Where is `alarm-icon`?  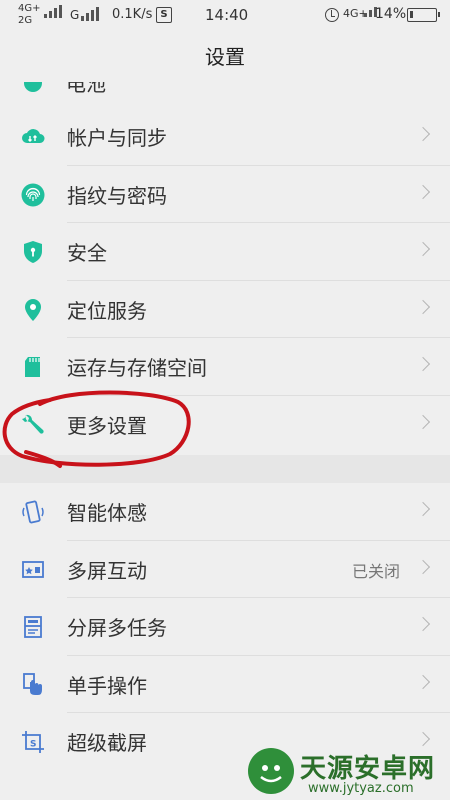 alarm-icon is located at coordinates (332, 15).